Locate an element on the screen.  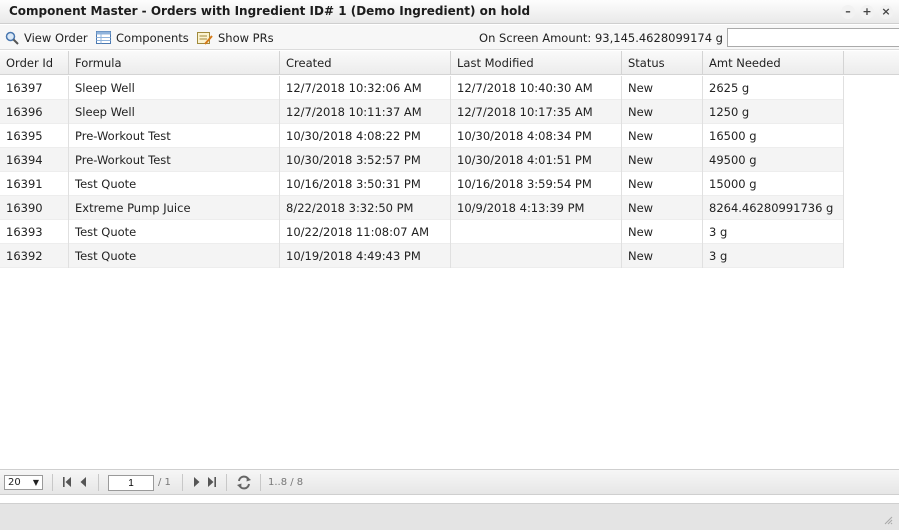
cell-last-modified: 10/30/2018 4:08:34 PM is located at coordinates (536, 136).